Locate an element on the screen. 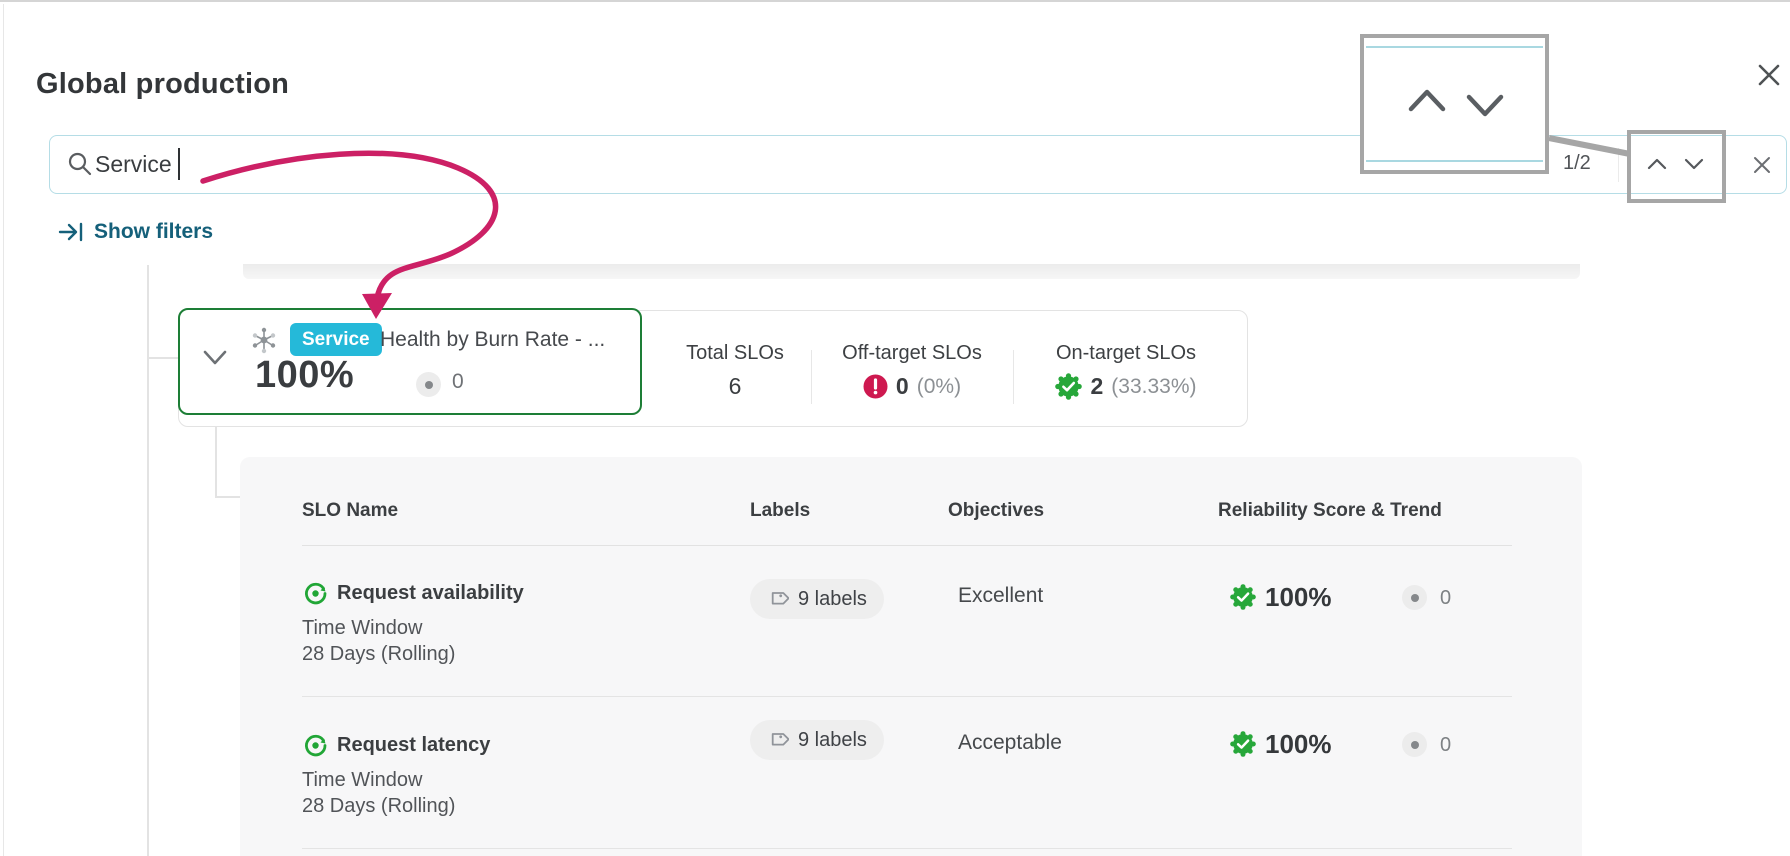 Image resolution: width=1790 pixels, height=856 pixels. show-filters-label: Show filters is located at coordinates (154, 231).